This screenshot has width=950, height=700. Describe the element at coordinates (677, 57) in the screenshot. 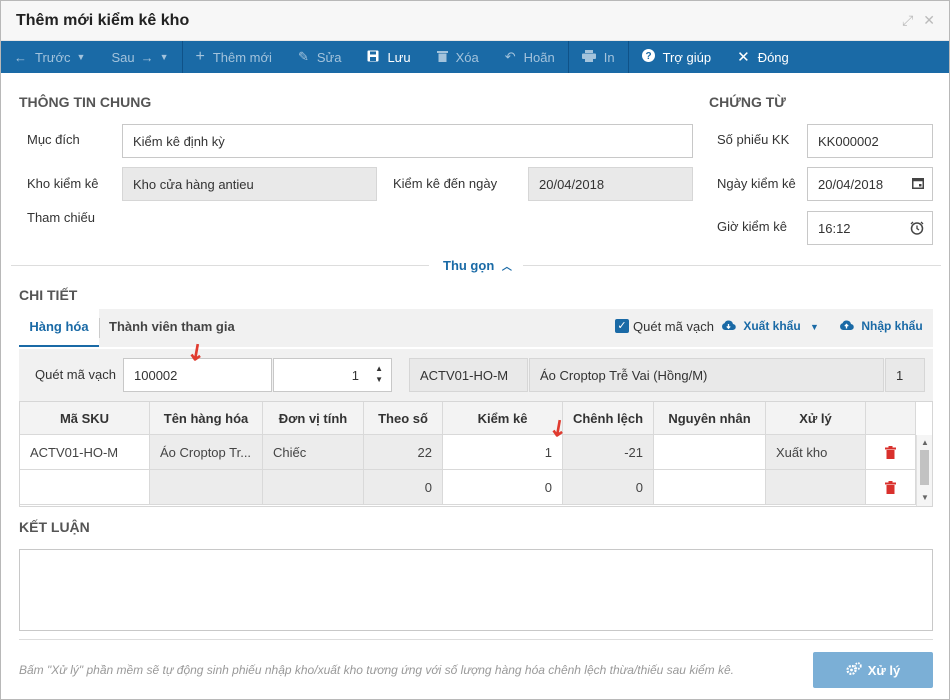

I see `help-button: ? Trợ giúp` at that location.